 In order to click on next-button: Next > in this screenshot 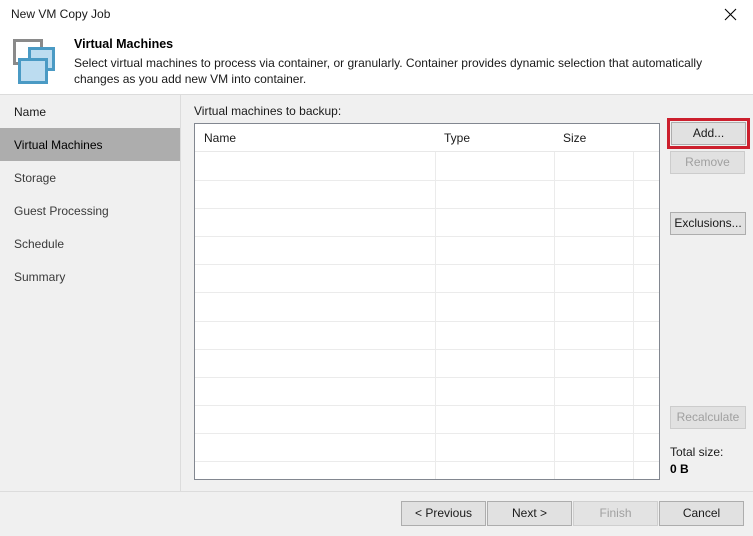, I will do `click(529, 513)`.